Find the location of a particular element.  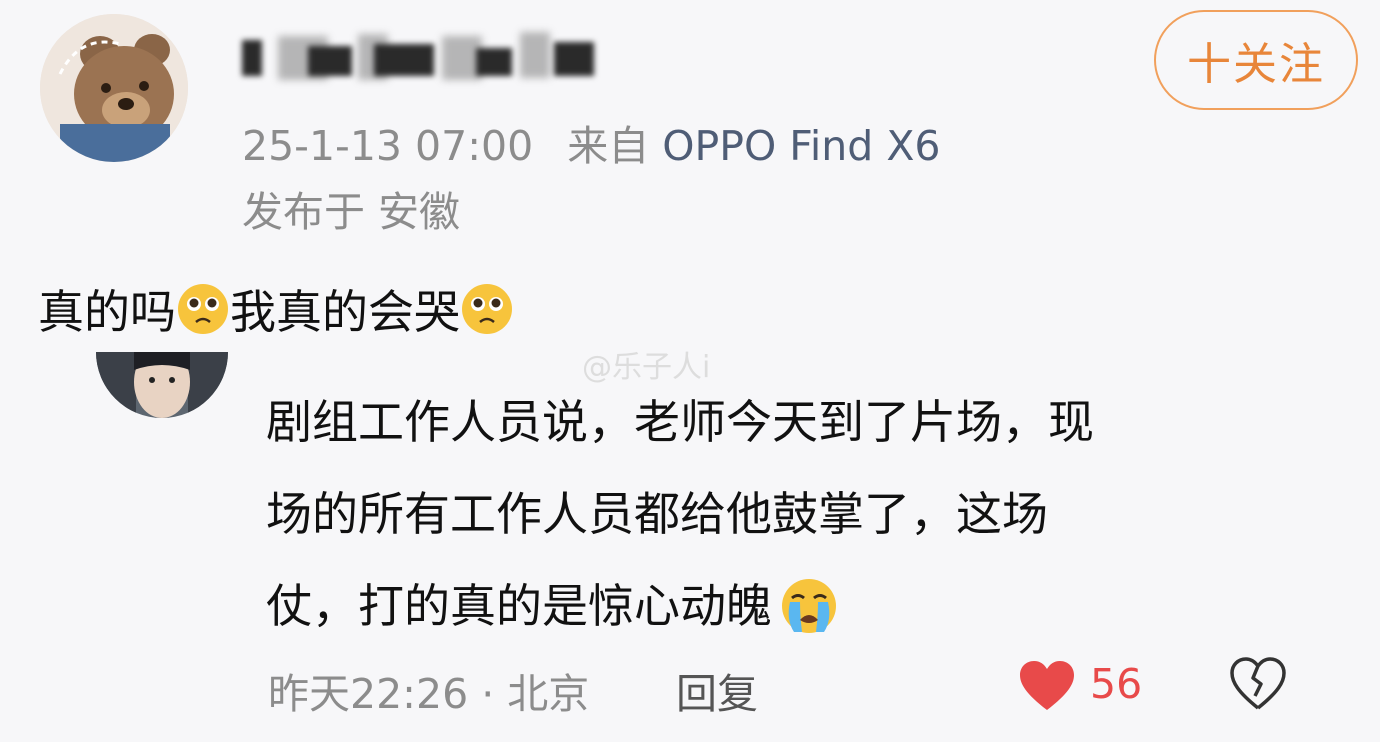

reply-line-3: 仗，打的真的是惊心动魄 is located at coordinates (519, 606).